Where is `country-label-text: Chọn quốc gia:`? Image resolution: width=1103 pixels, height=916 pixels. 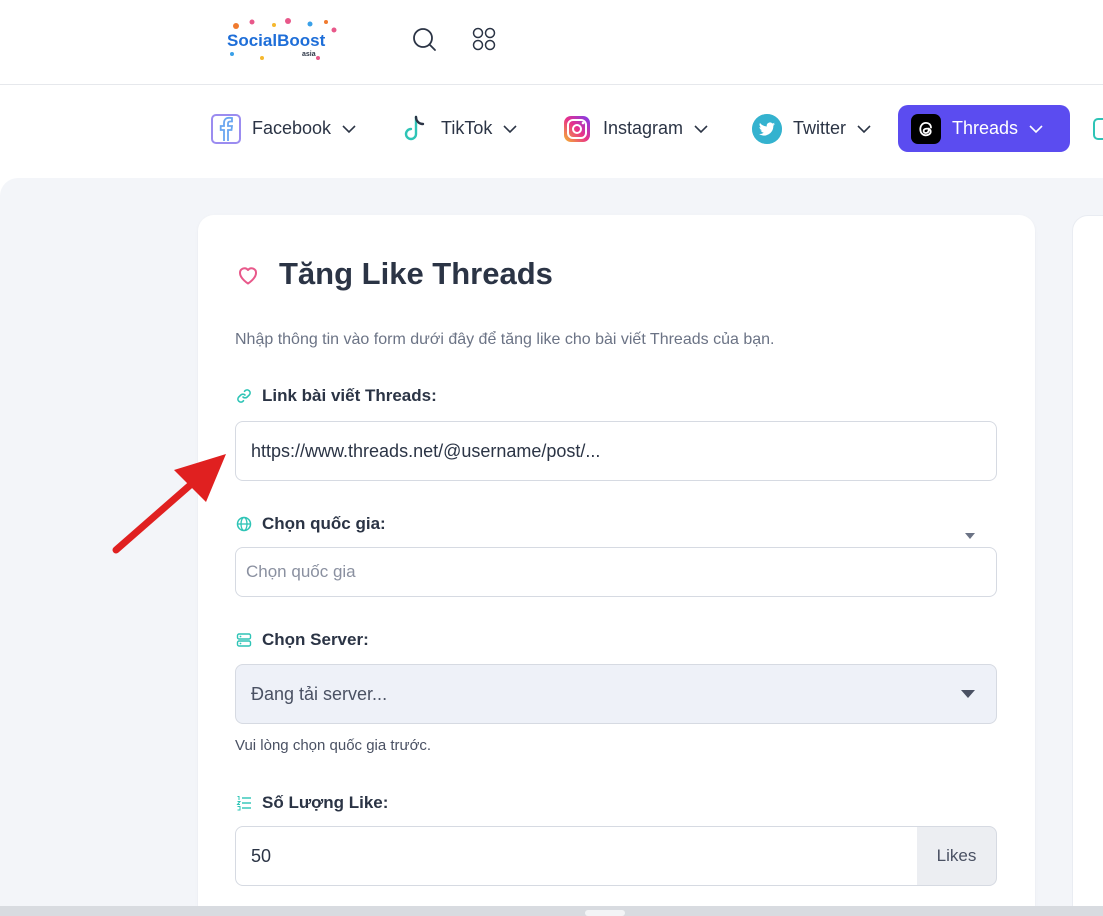 country-label-text: Chọn quốc gia: is located at coordinates (324, 523).